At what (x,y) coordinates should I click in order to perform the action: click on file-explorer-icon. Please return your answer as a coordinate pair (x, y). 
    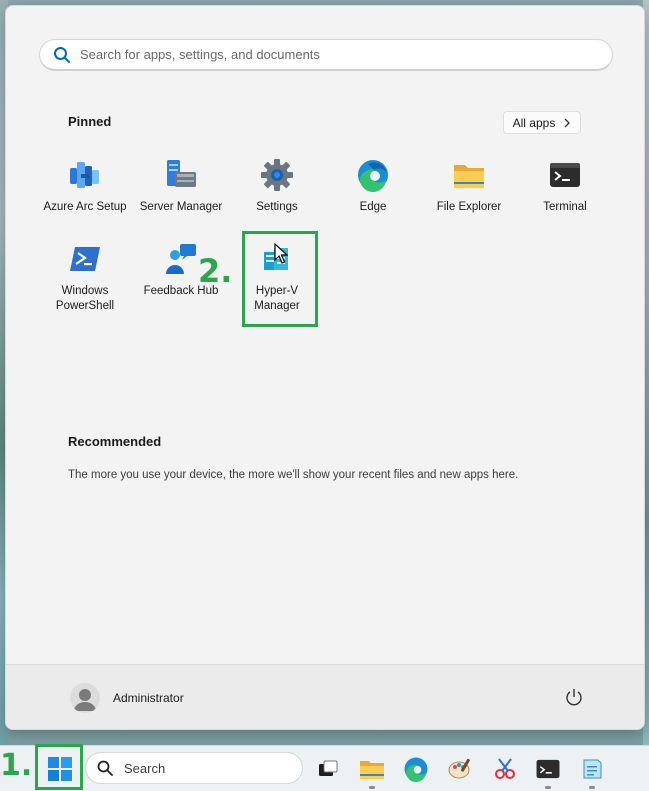
    Looking at the image, I should click on (372, 769).